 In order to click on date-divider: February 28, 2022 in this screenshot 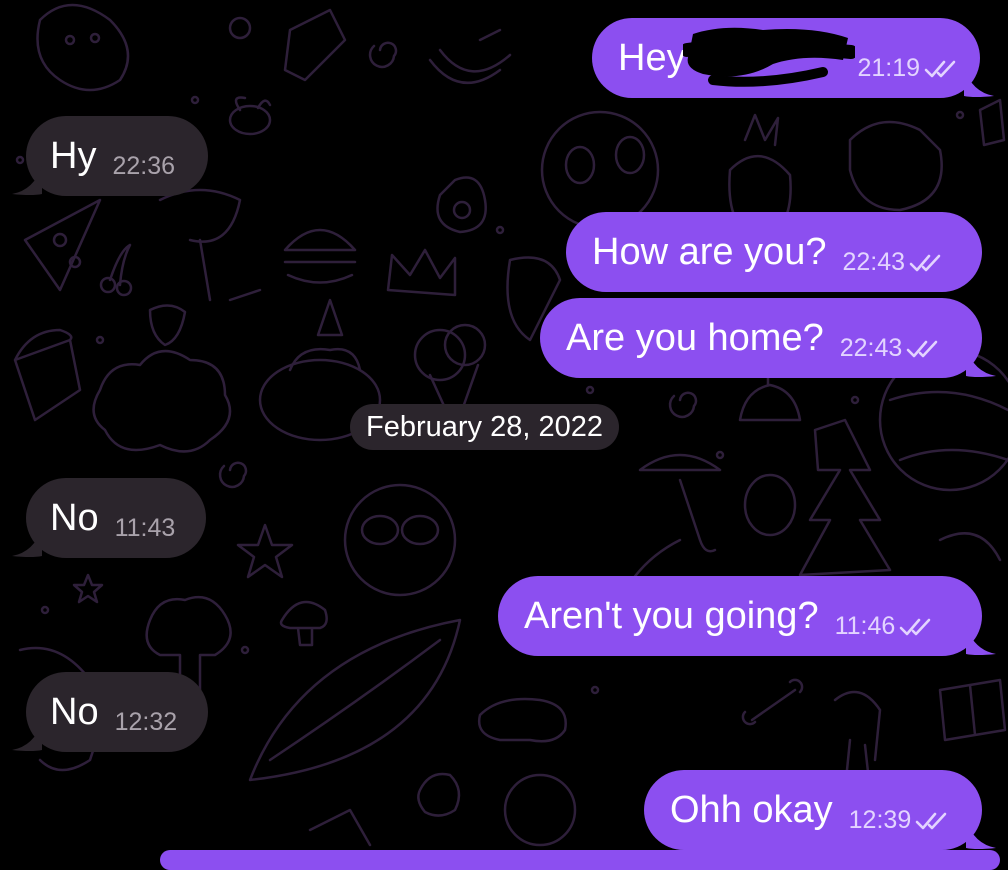, I will do `click(484, 427)`.